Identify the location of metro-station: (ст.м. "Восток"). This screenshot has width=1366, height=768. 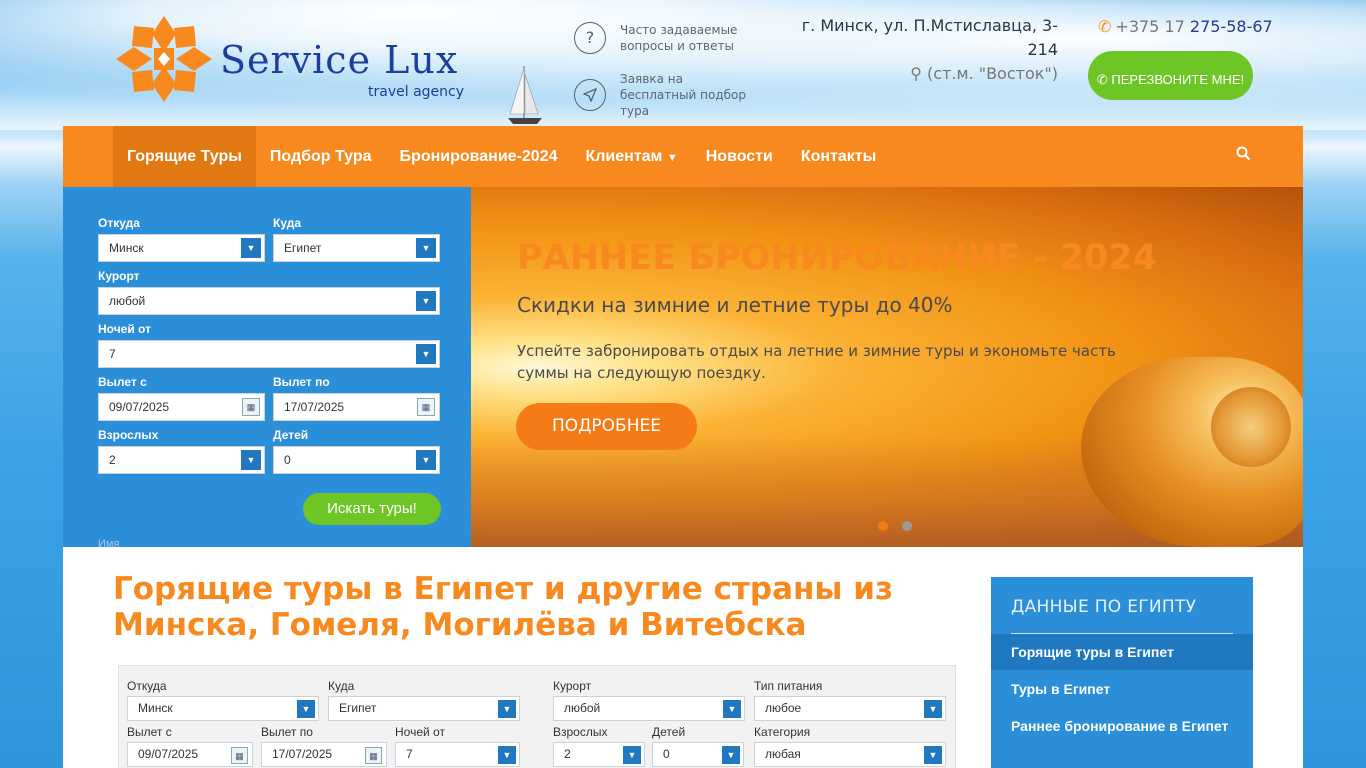
(992, 73).